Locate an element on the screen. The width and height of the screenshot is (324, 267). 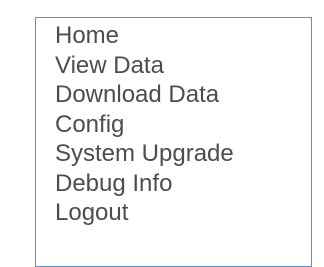
menu-item-debug-info: Debug Info is located at coordinates (144, 184).